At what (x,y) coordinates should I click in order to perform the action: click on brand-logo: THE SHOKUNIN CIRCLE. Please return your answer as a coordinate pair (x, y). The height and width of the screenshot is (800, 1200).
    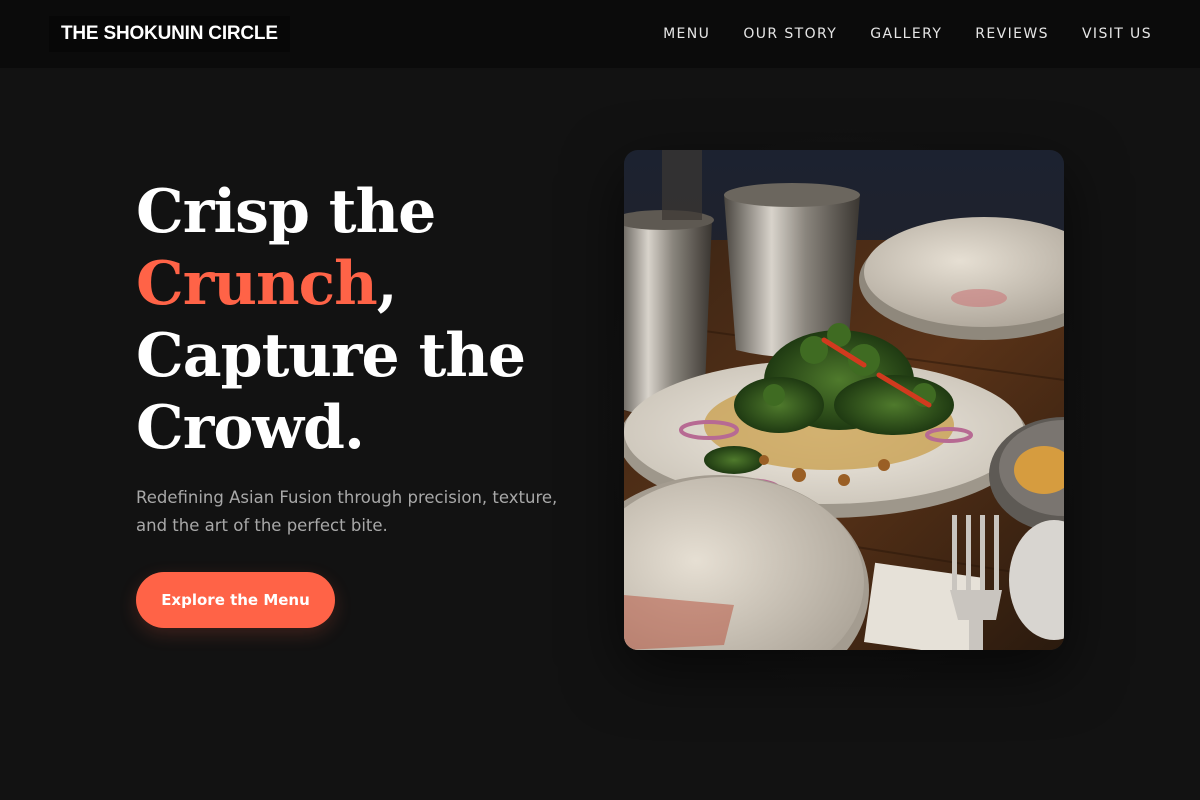
    Looking at the image, I should click on (169, 34).